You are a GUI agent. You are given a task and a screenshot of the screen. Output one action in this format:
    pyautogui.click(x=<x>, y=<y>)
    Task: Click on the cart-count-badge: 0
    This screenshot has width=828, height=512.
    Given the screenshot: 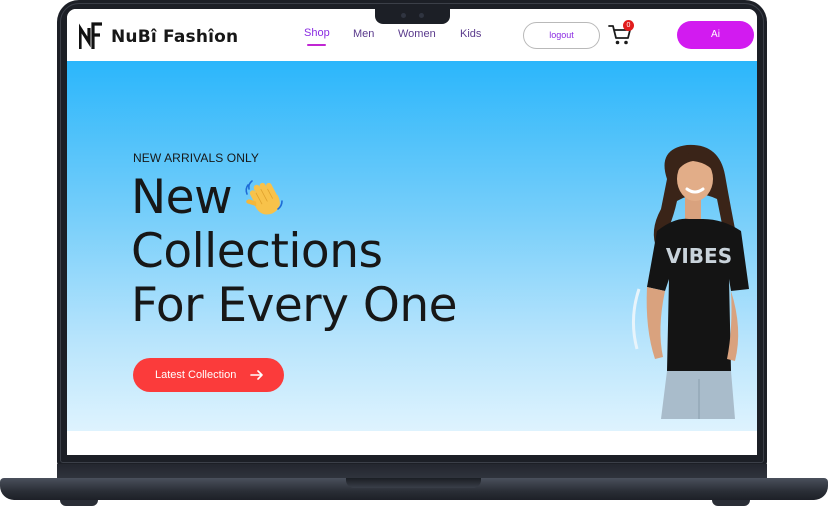 What is the action you would take?
    pyautogui.click(x=628, y=25)
    